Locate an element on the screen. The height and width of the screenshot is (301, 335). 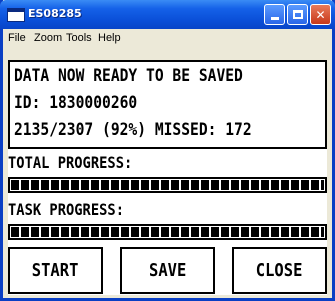
status-message: DATA NOW READY TO BE SAVED is located at coordinates (128, 76).